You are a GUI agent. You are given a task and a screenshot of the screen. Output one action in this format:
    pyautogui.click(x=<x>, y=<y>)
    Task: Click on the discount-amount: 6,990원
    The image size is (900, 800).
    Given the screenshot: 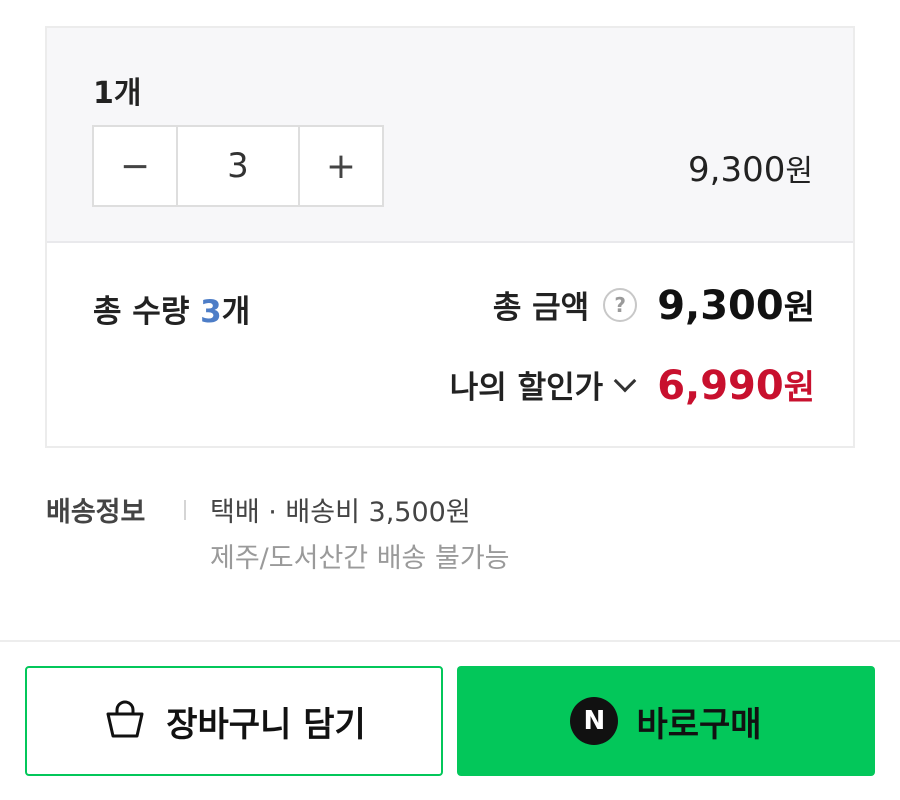 What is the action you would take?
    pyautogui.click(x=736, y=384)
    